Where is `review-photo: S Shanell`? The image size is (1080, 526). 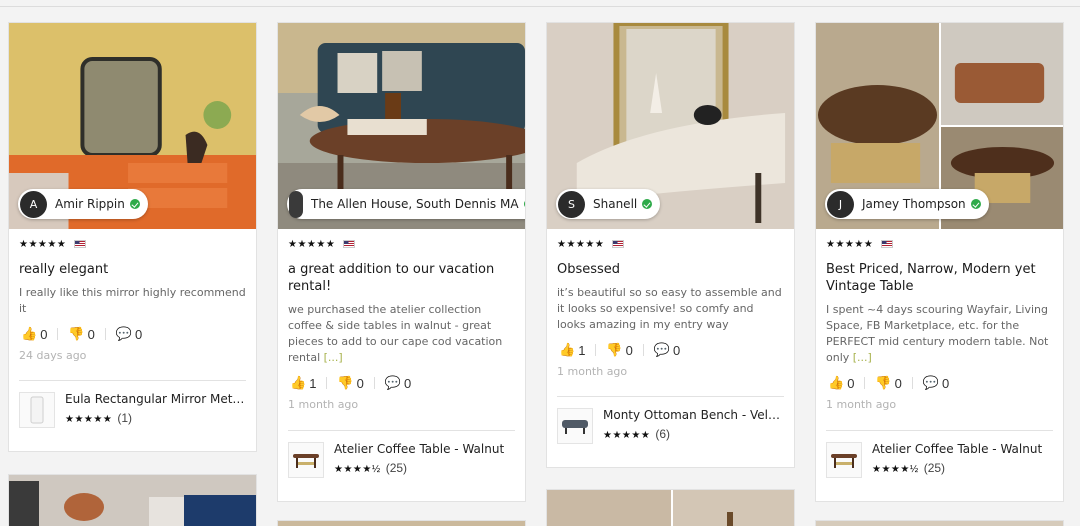
review-photo: S Shanell is located at coordinates (670, 126).